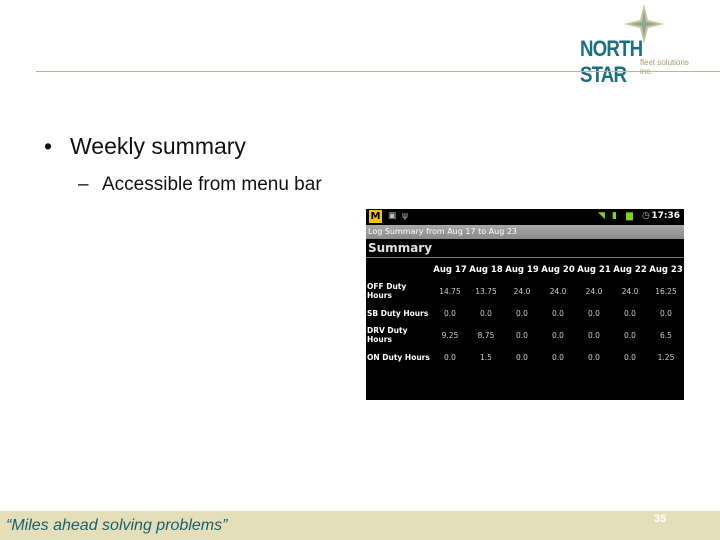 This screenshot has width=720, height=540. Describe the element at coordinates (158, 146) in the screenshot. I see `bullet-text: Weekly summary` at that location.